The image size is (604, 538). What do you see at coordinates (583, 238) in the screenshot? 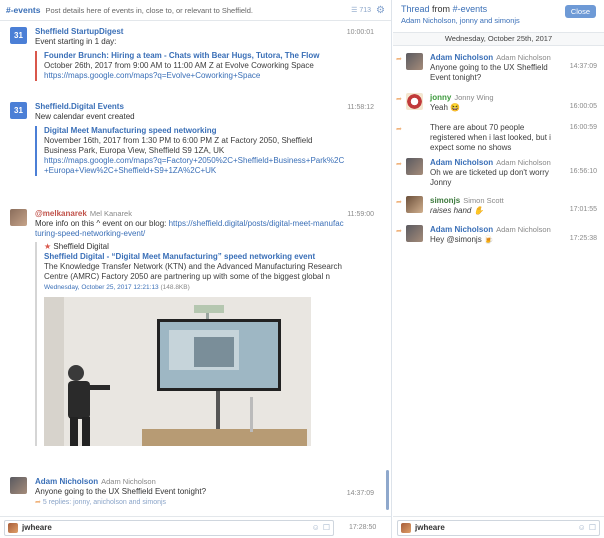
I see `message-time: 17:25:38` at bounding box center [583, 238].